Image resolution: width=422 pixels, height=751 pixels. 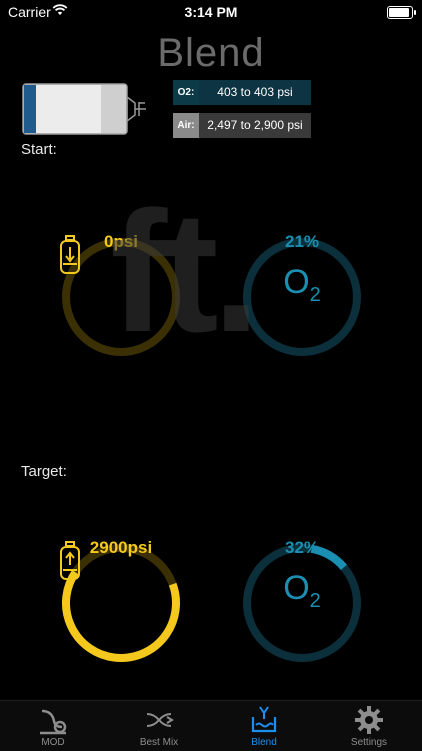 I want to click on status-bar: Carrier 3:14 PM, so click(x=211, y=12).